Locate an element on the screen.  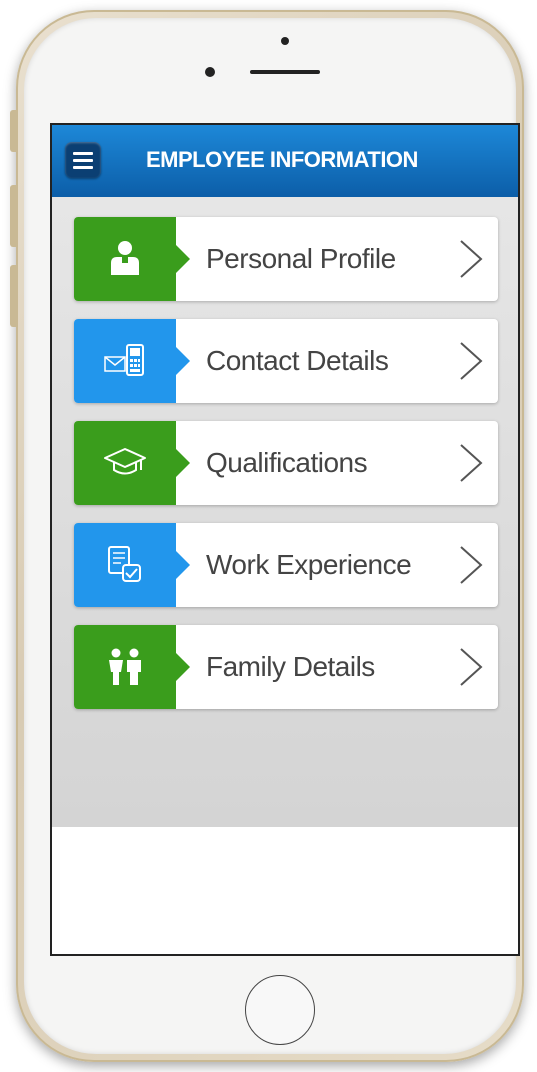
contact-phone-icon is located at coordinates (124, 360).